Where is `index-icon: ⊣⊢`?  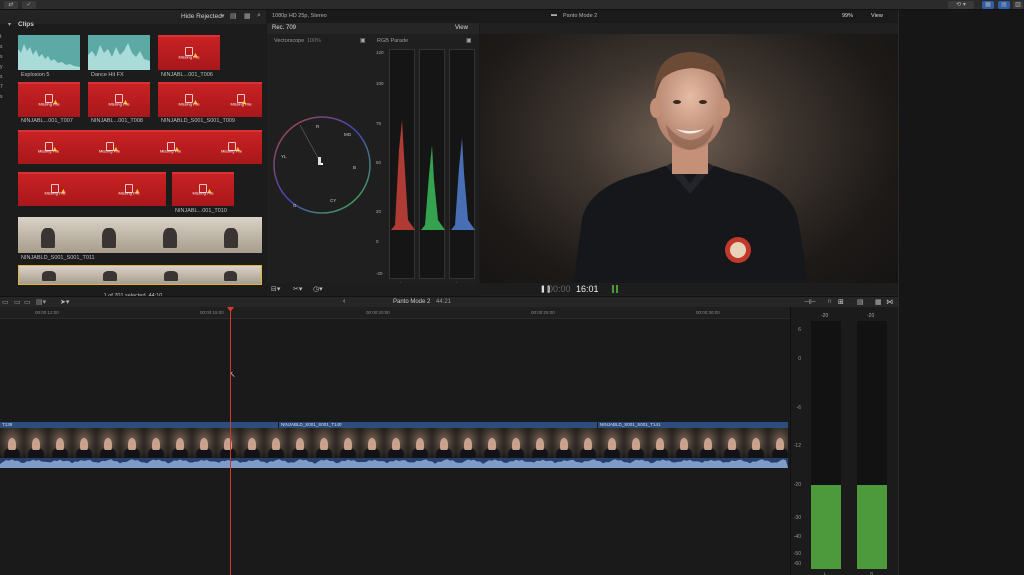 index-icon: ⊣⊢ is located at coordinates (810, 302).